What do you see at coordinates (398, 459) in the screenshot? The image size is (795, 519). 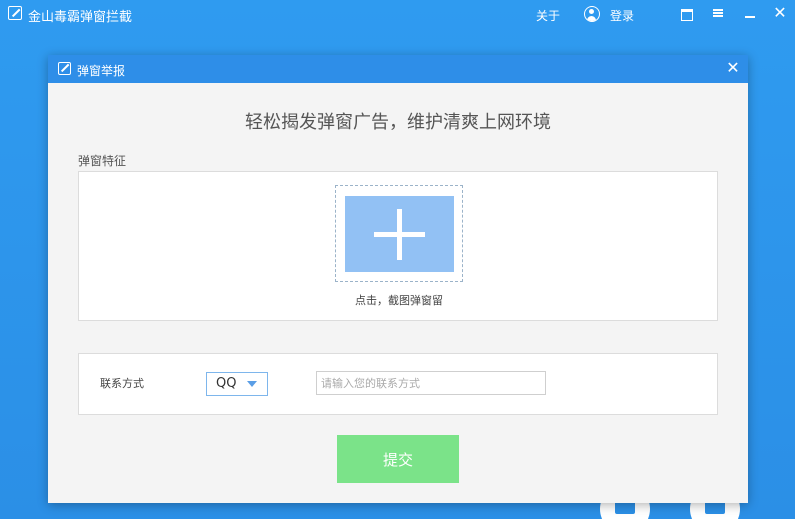 I see `submit-button: 提交` at bounding box center [398, 459].